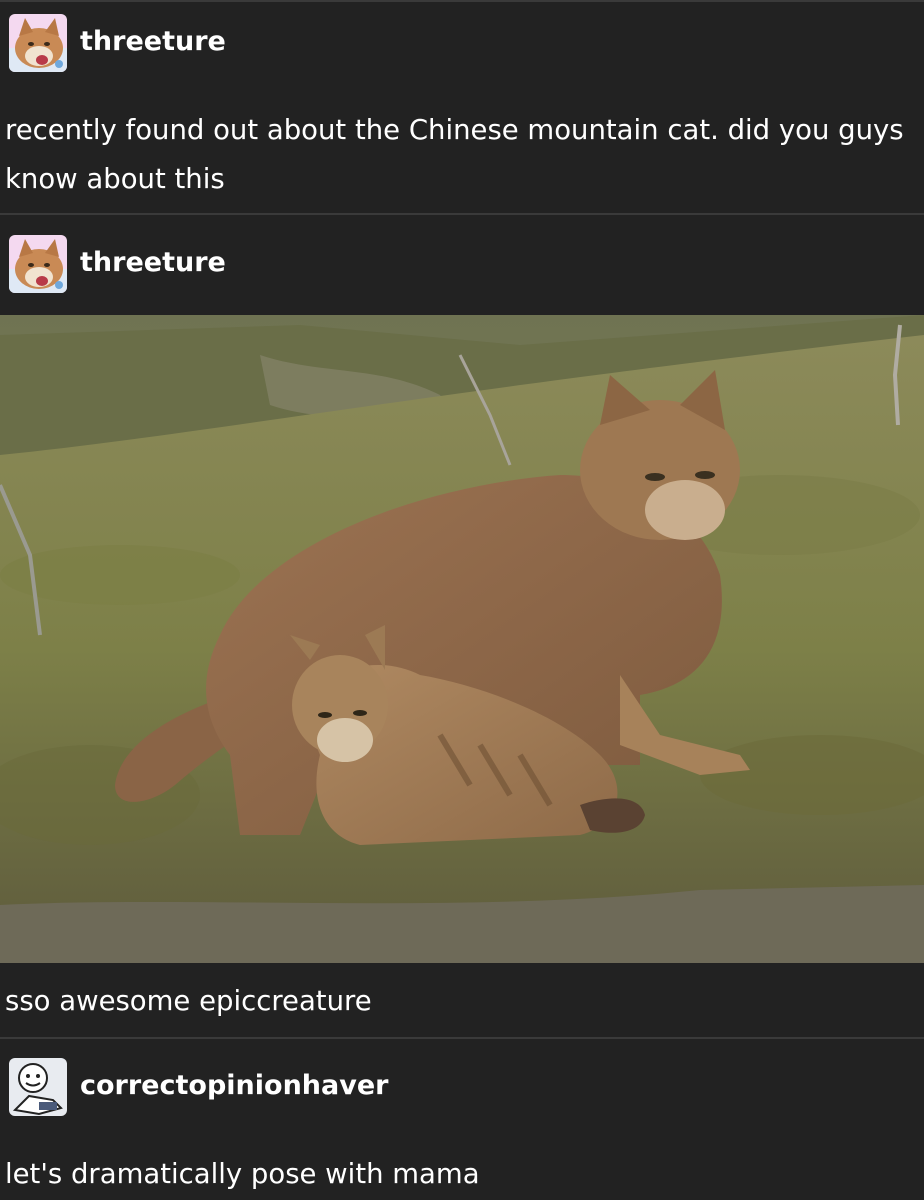 This screenshot has width=924, height=1200. I want to click on drawing-person-avatar-icon, so click(38, 1087).